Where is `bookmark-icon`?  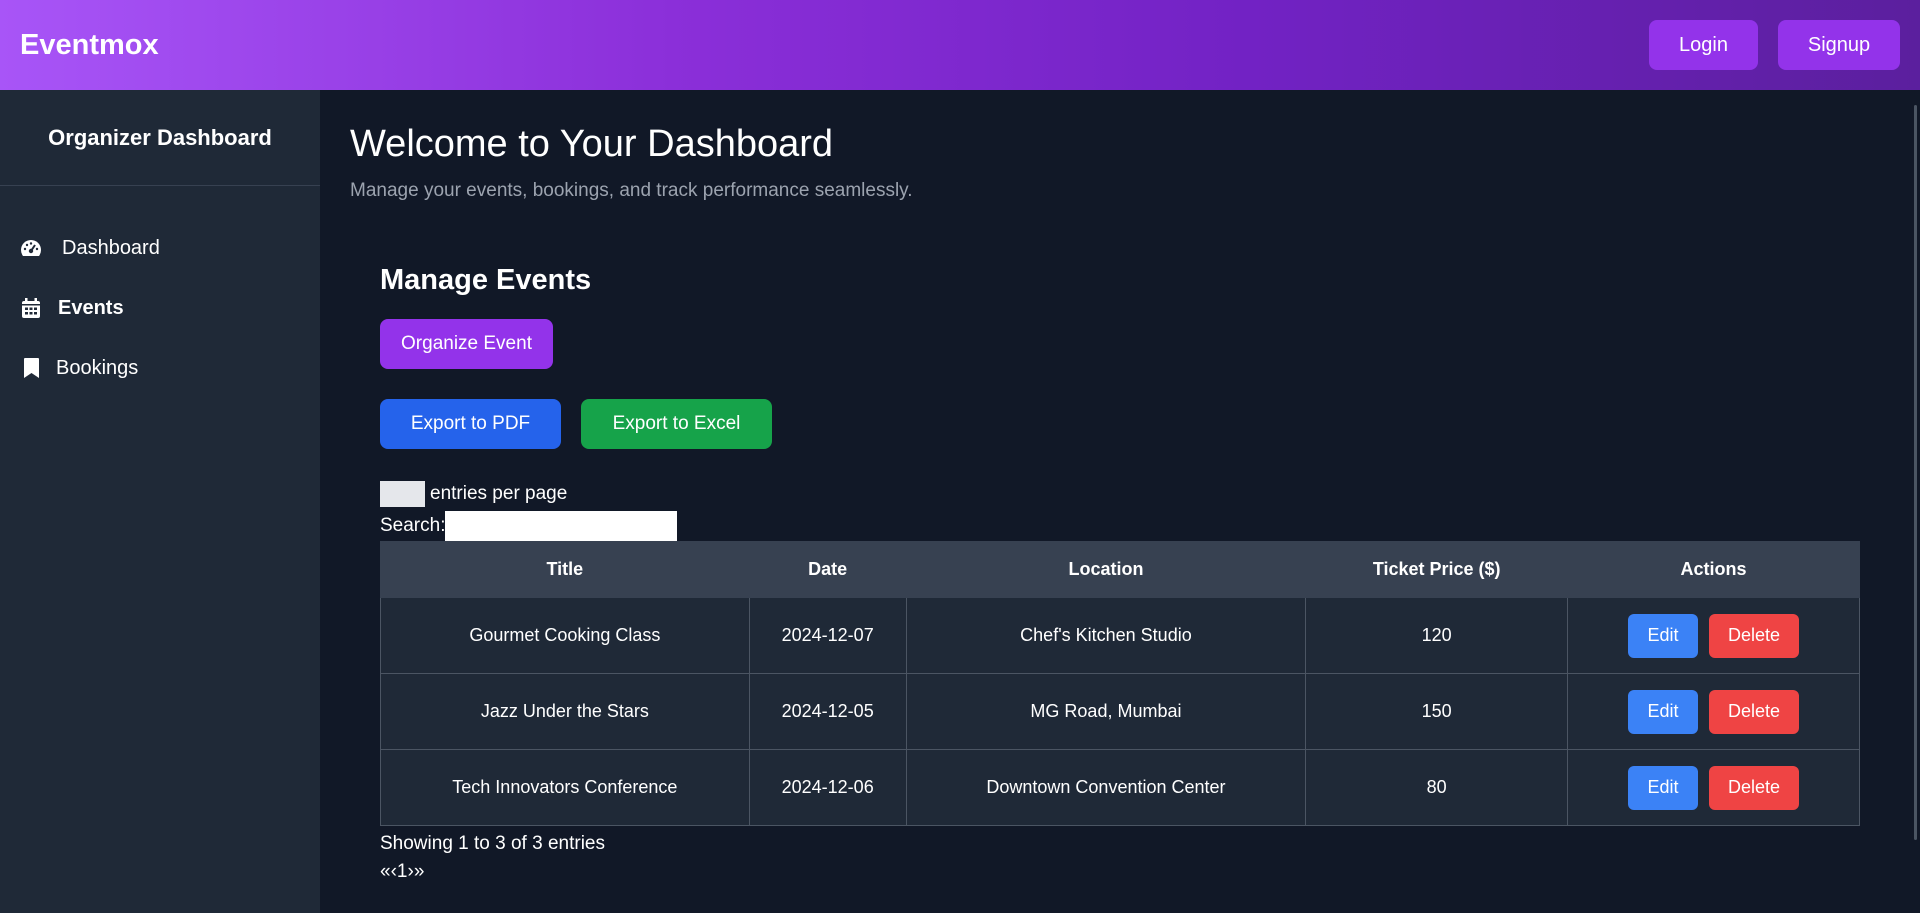 bookmark-icon is located at coordinates (31, 368).